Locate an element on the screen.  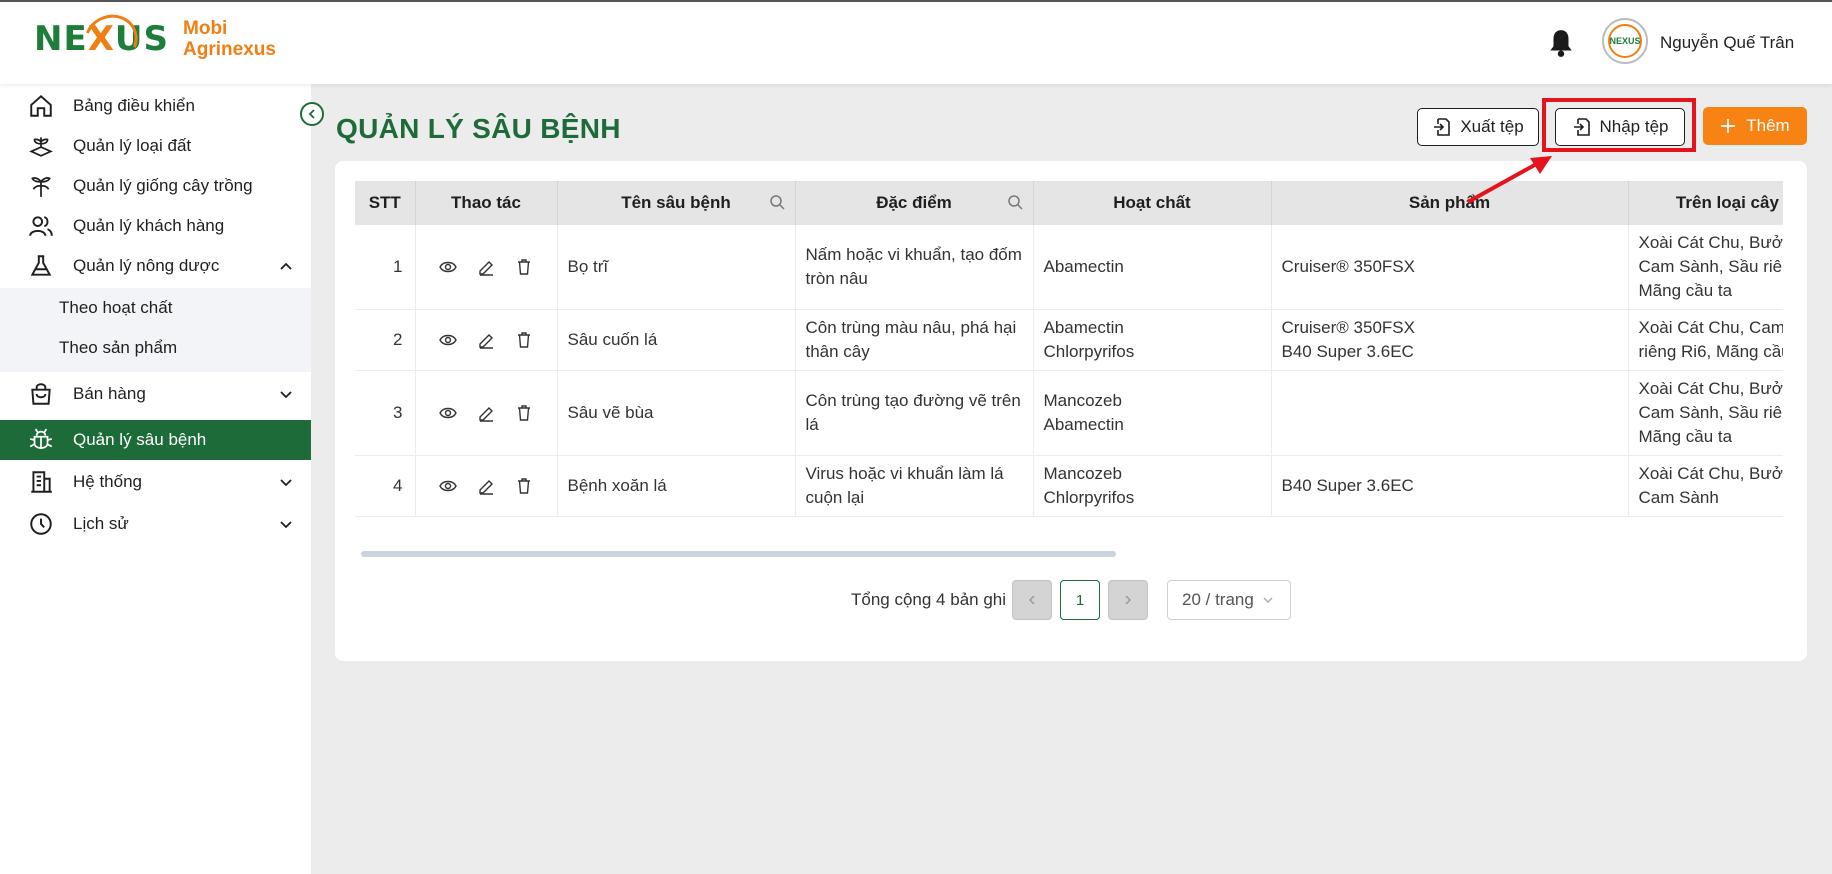
chevron-up-icon is located at coordinates (286, 266).